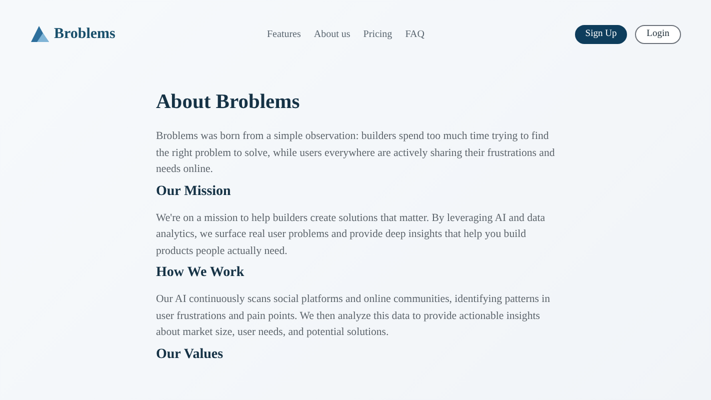 Image resolution: width=711 pixels, height=400 pixels. I want to click on section-heading: Our Mission, so click(194, 192).